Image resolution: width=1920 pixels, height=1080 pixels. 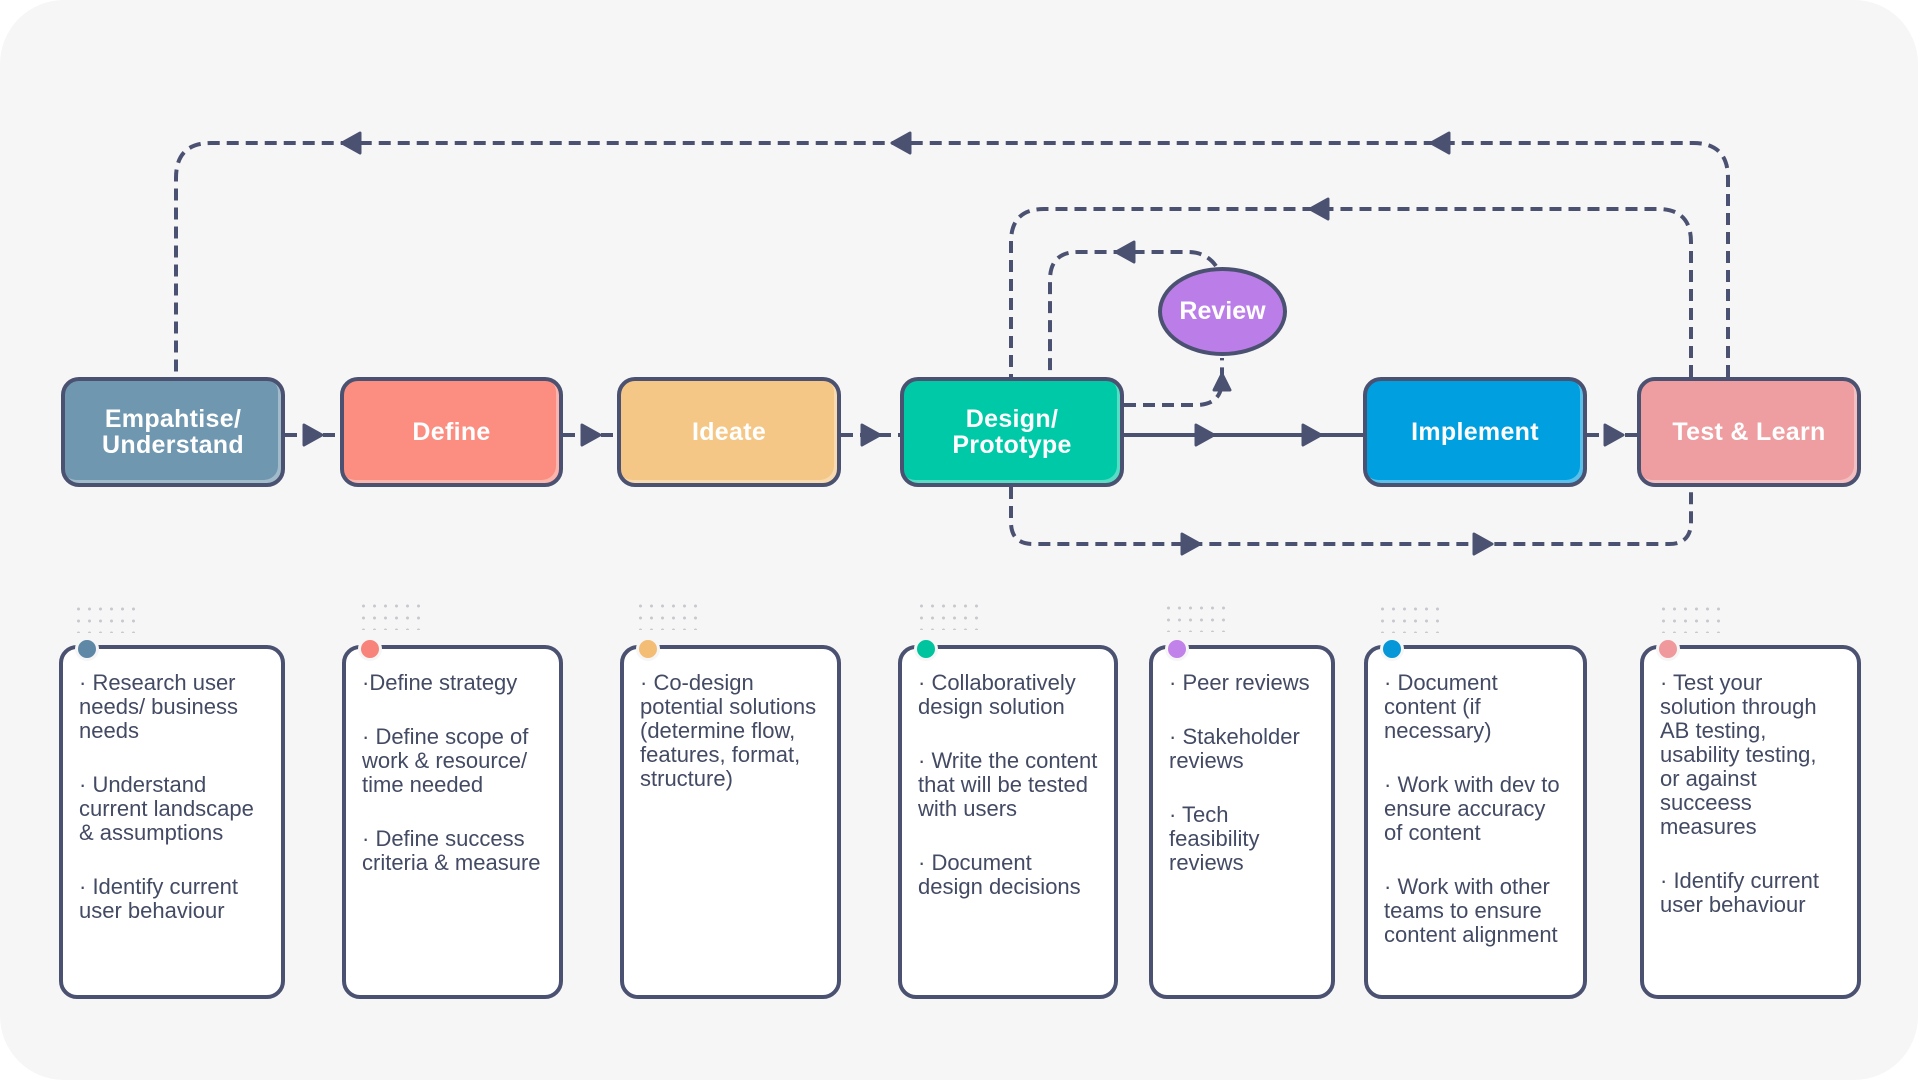 What do you see at coordinates (451, 850) in the screenshot?
I see `card-item: · Define success criteria & measure` at bounding box center [451, 850].